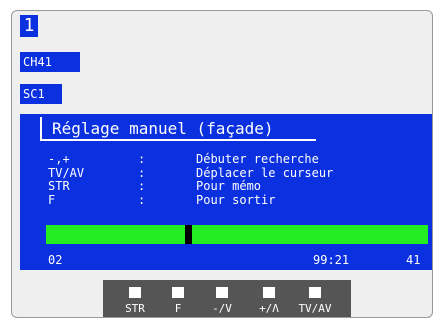 The width and height of the screenshot is (440, 324). I want to click on f-button: F, so click(178, 298).